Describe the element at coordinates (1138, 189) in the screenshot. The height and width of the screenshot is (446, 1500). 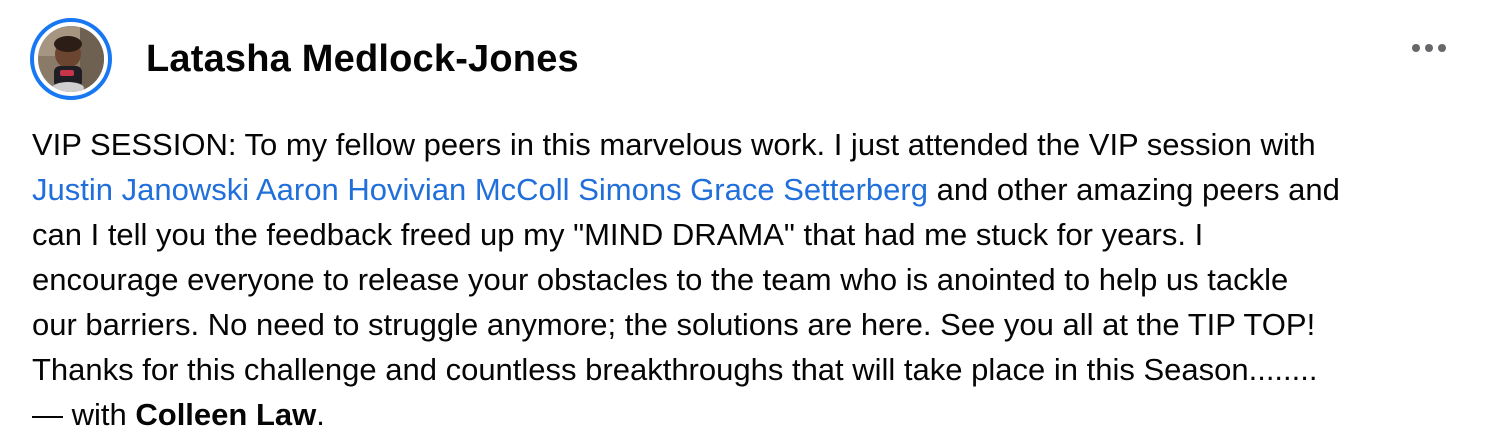
I see `post-text-fragment: and other amazing peers and` at that location.